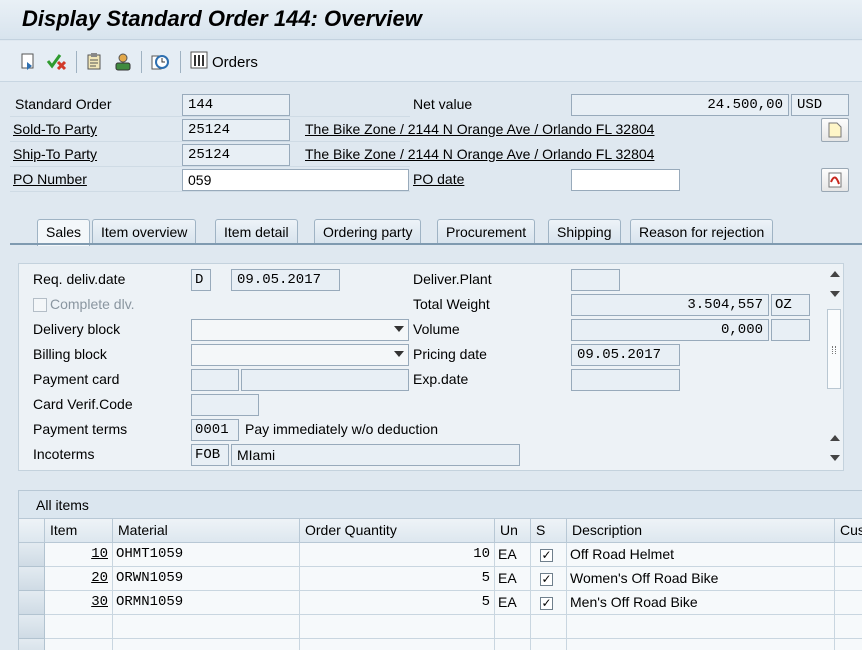 The image size is (862, 650). What do you see at coordinates (375, 455) in the screenshot?
I see `incoterms-text-field: MIami` at bounding box center [375, 455].